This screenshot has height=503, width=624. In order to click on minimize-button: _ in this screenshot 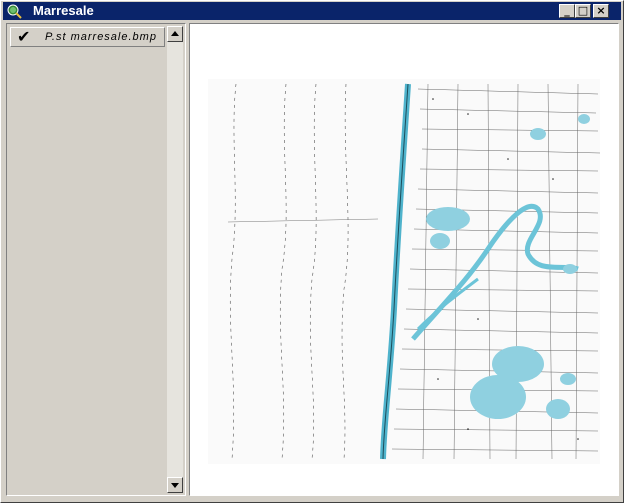, I will do `click(567, 11)`.